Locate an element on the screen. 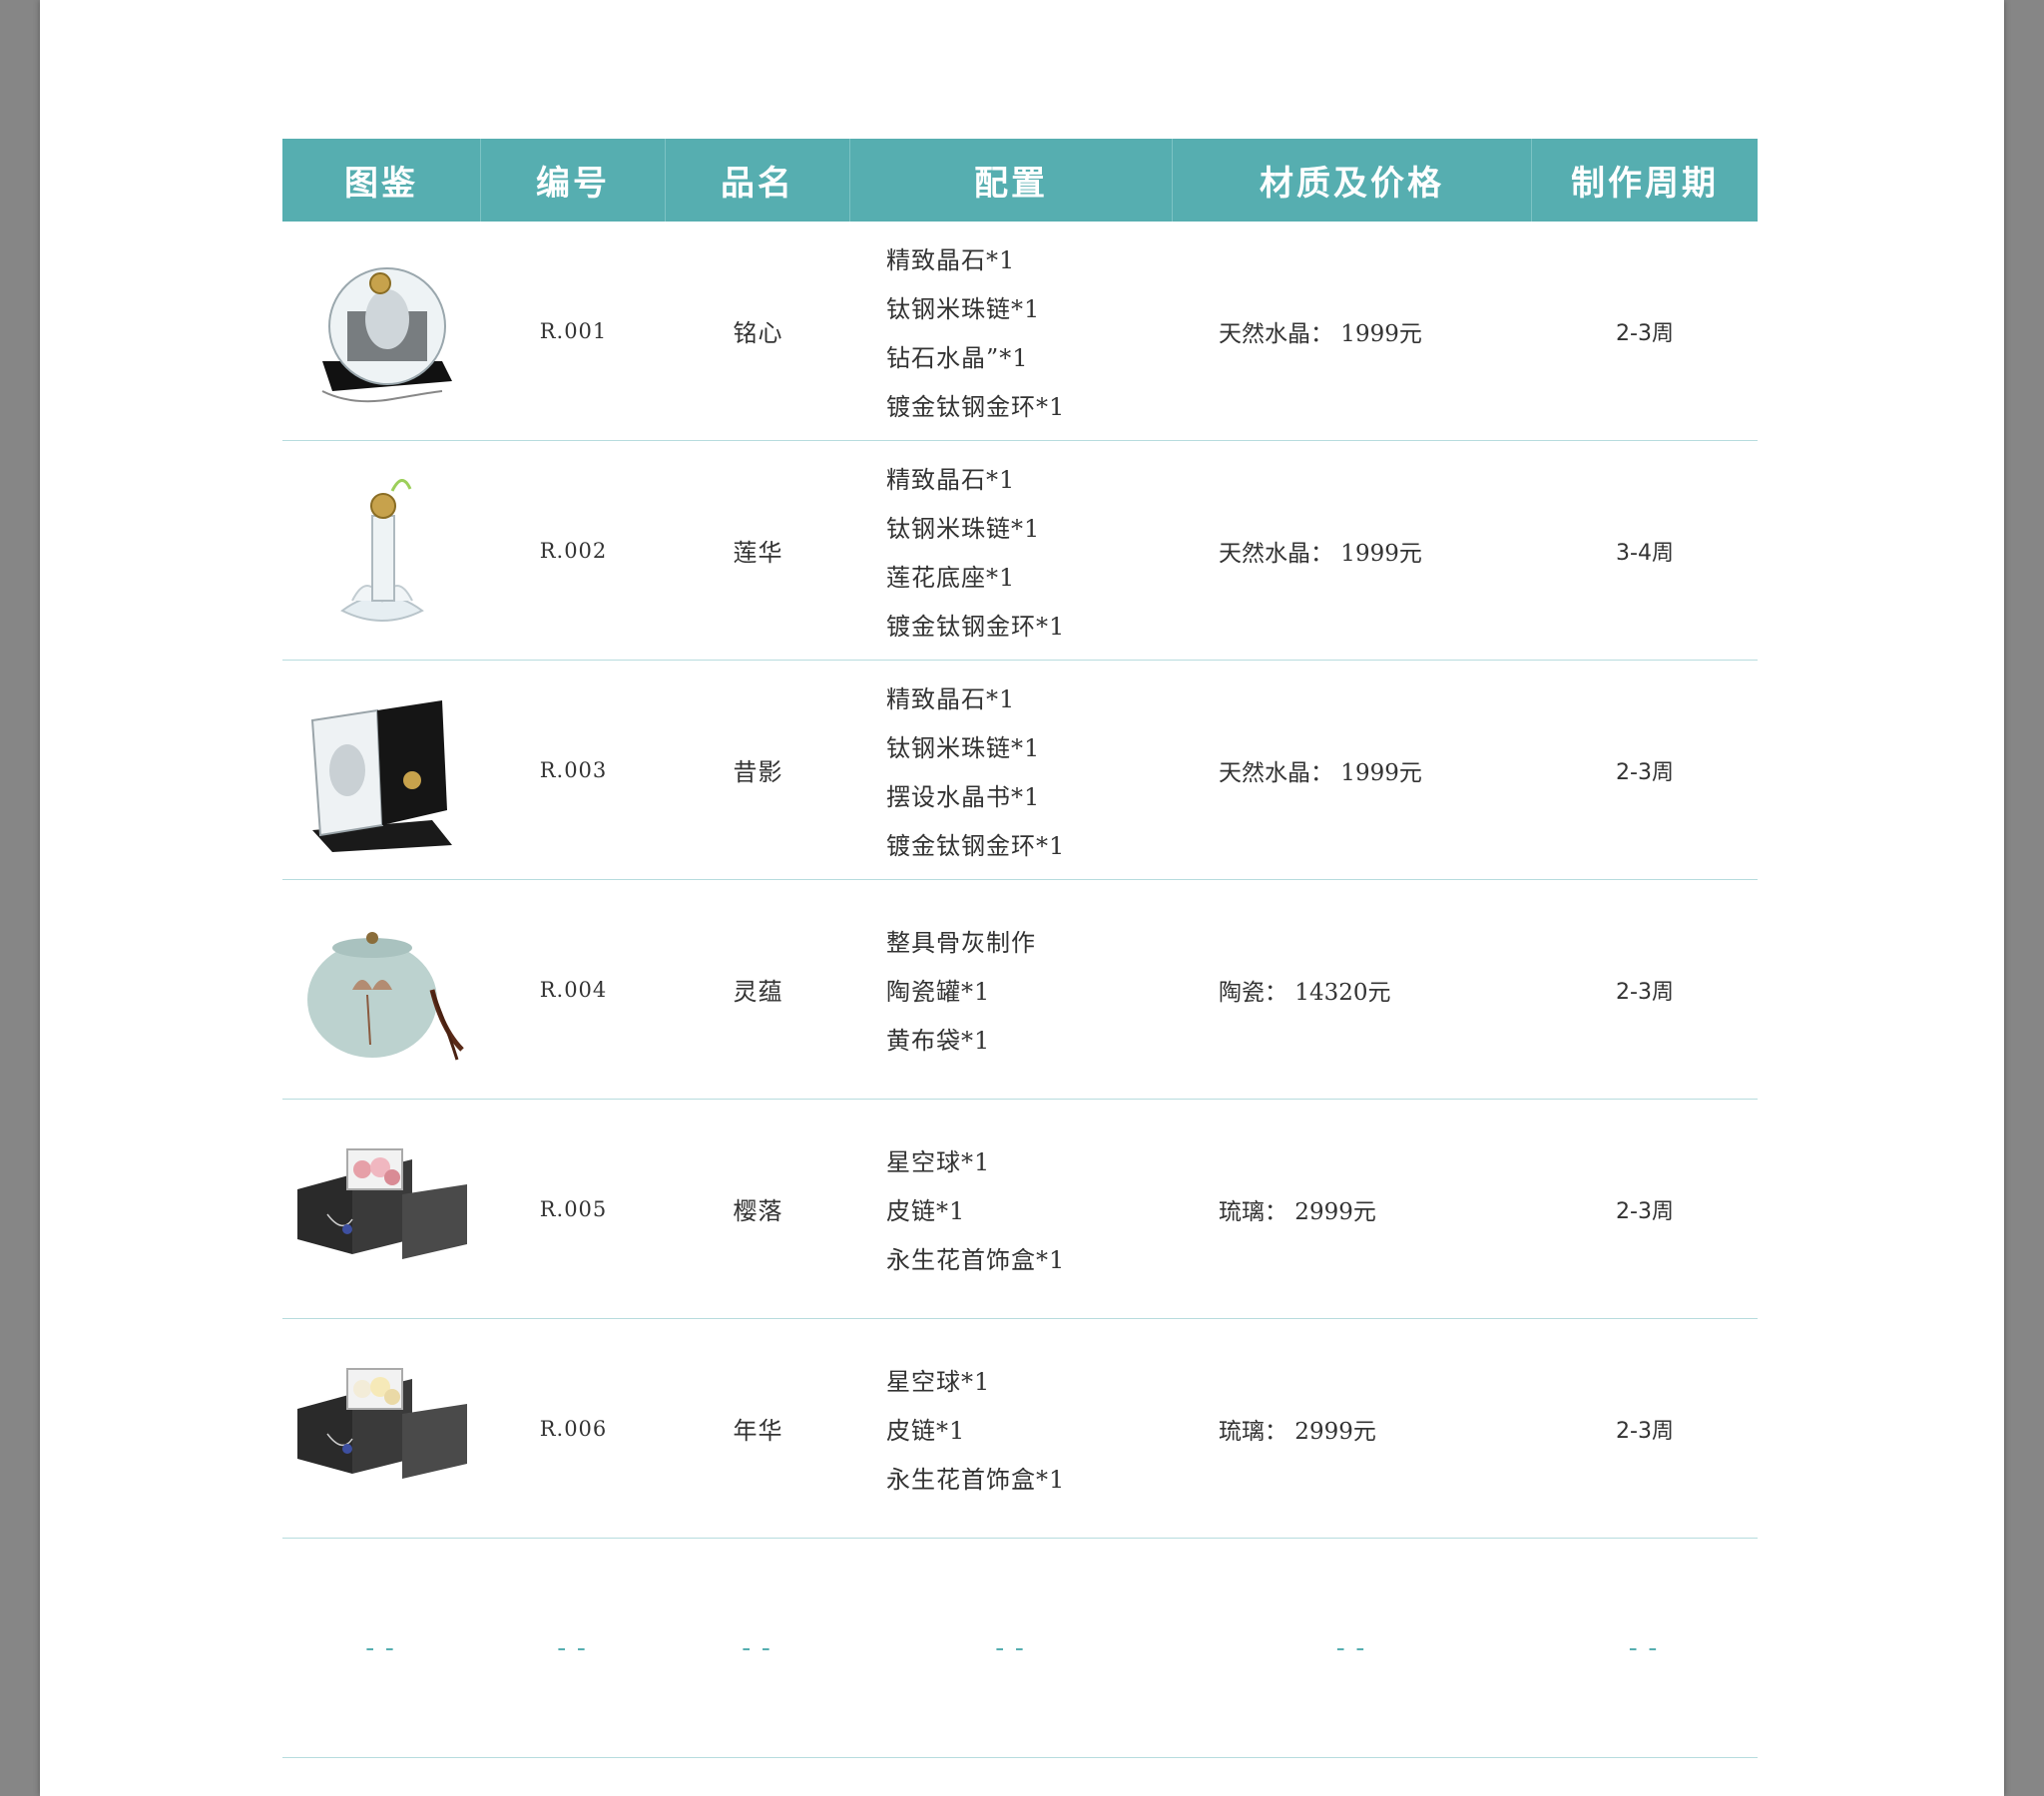 This screenshot has width=2044, height=1796. product-code: R.004 is located at coordinates (573, 989).